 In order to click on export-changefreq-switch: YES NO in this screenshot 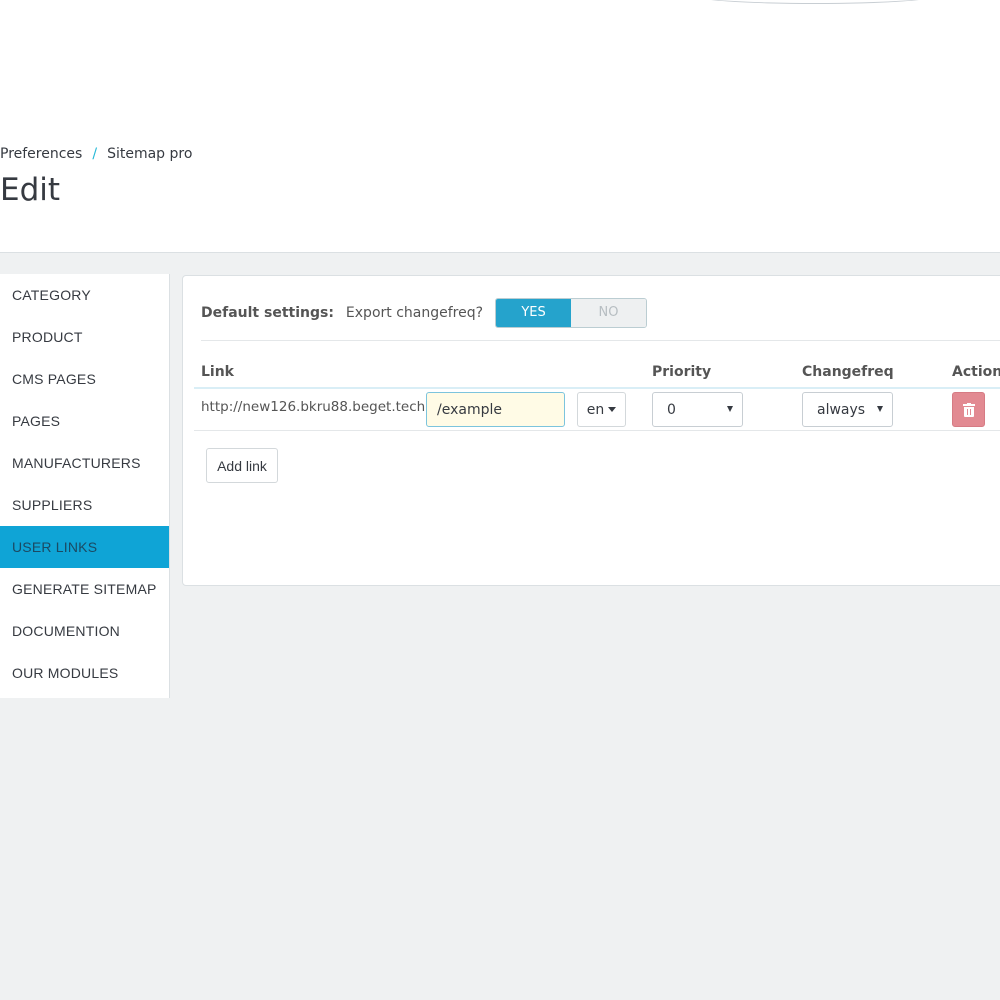, I will do `click(571, 313)`.